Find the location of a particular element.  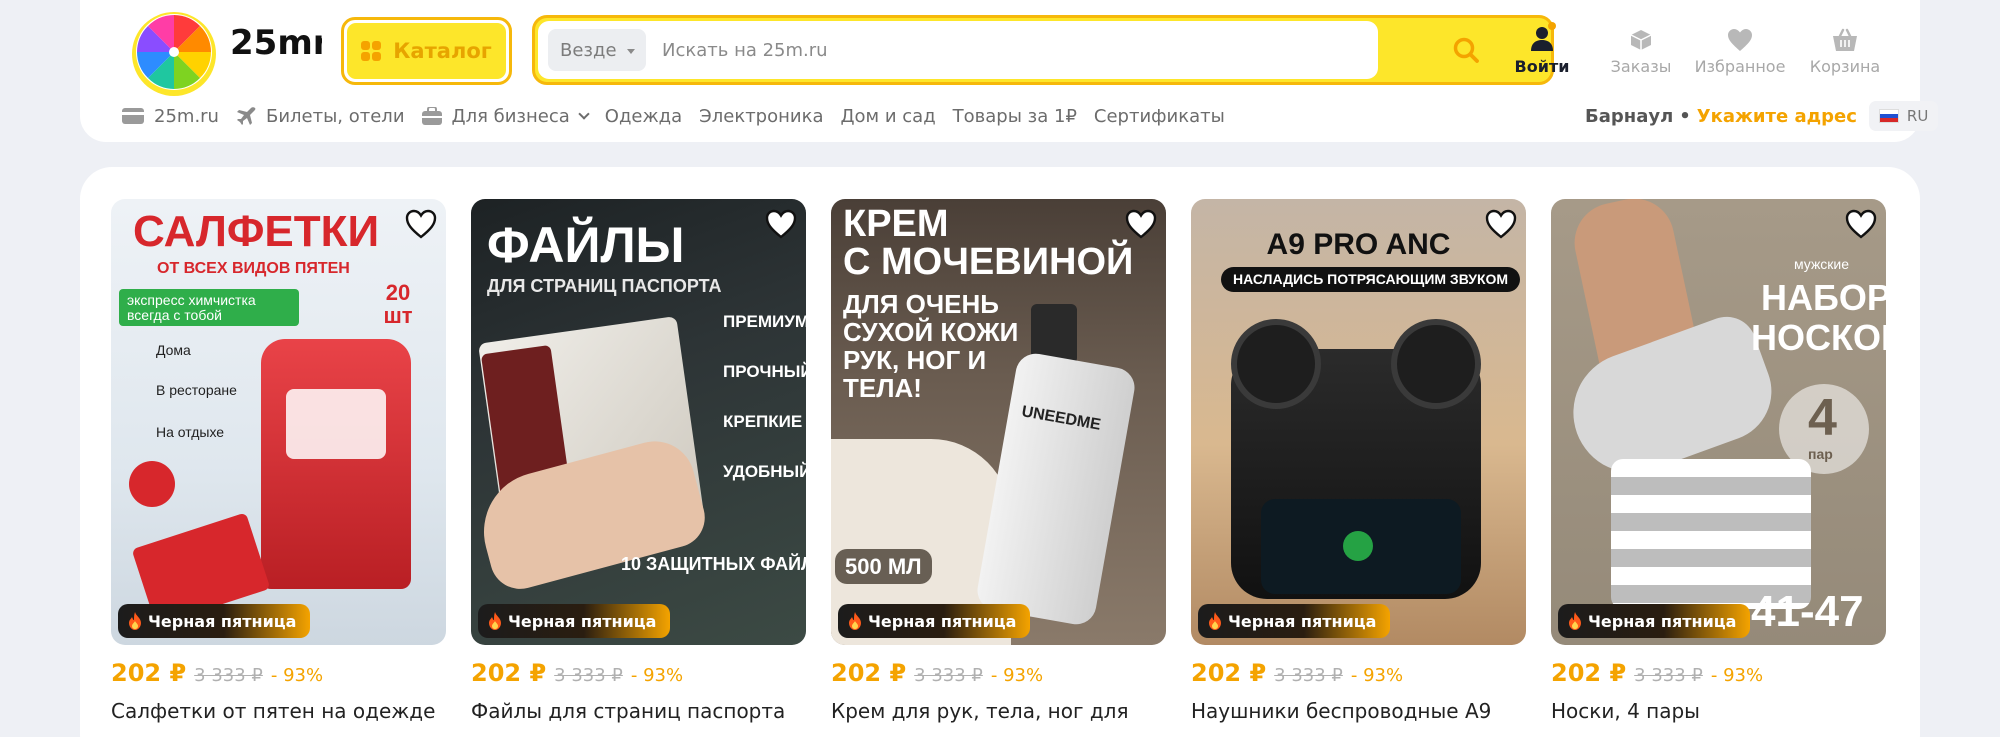

subnav-label: Электроника is located at coordinates (761, 116).